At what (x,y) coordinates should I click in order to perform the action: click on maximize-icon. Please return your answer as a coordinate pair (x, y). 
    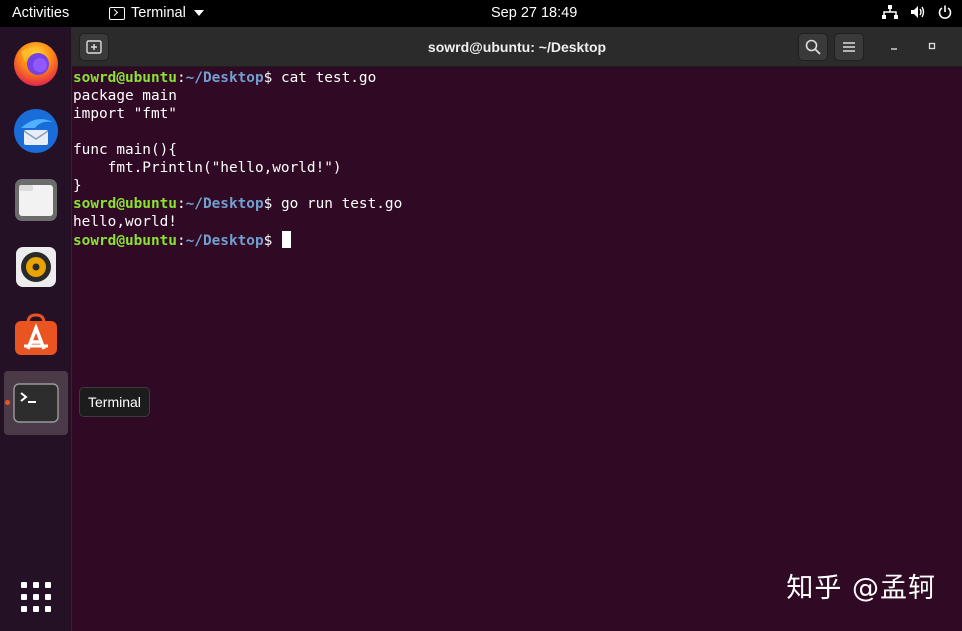
    Looking at the image, I should click on (932, 46).